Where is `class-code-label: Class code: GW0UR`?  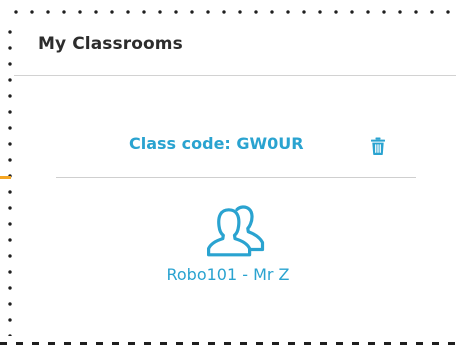 class-code-label: Class code: GW0UR is located at coordinates (216, 143).